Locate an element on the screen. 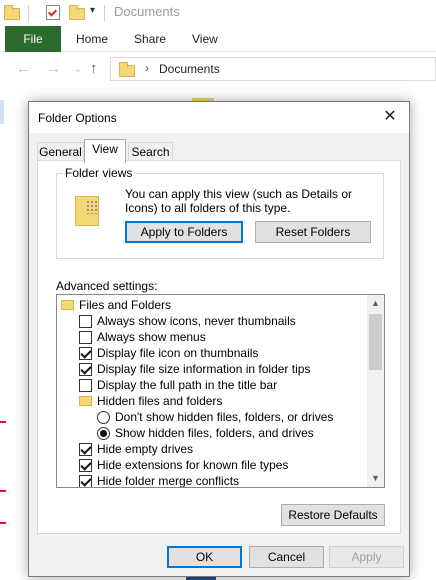  list-item-label: Always show menus is located at coordinates (151, 337).